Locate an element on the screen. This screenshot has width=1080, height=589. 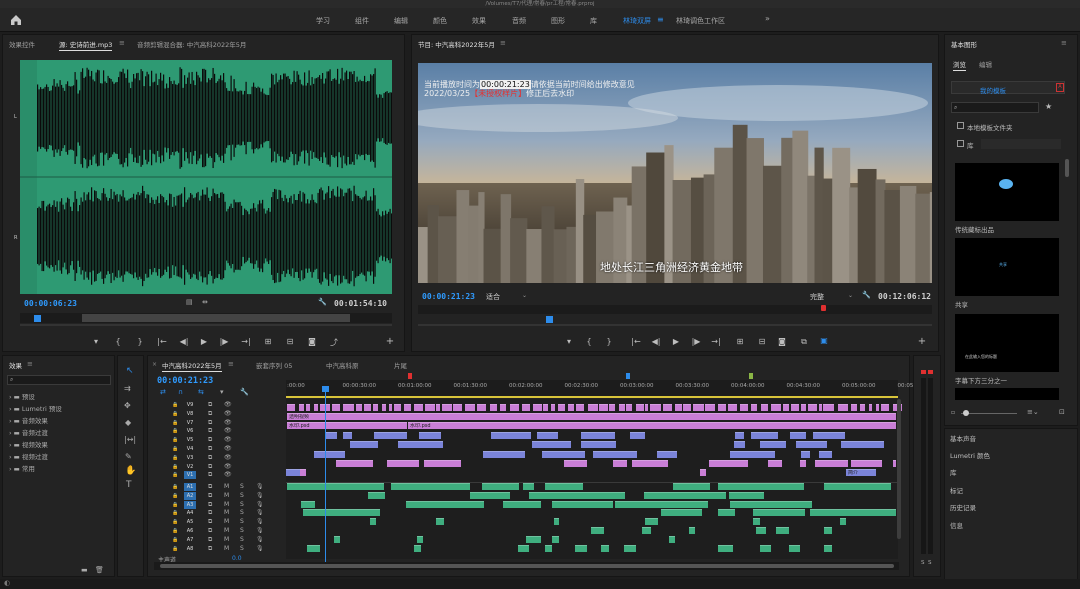
overwrite-icon: ⊟ is located at coordinates (290, 341).